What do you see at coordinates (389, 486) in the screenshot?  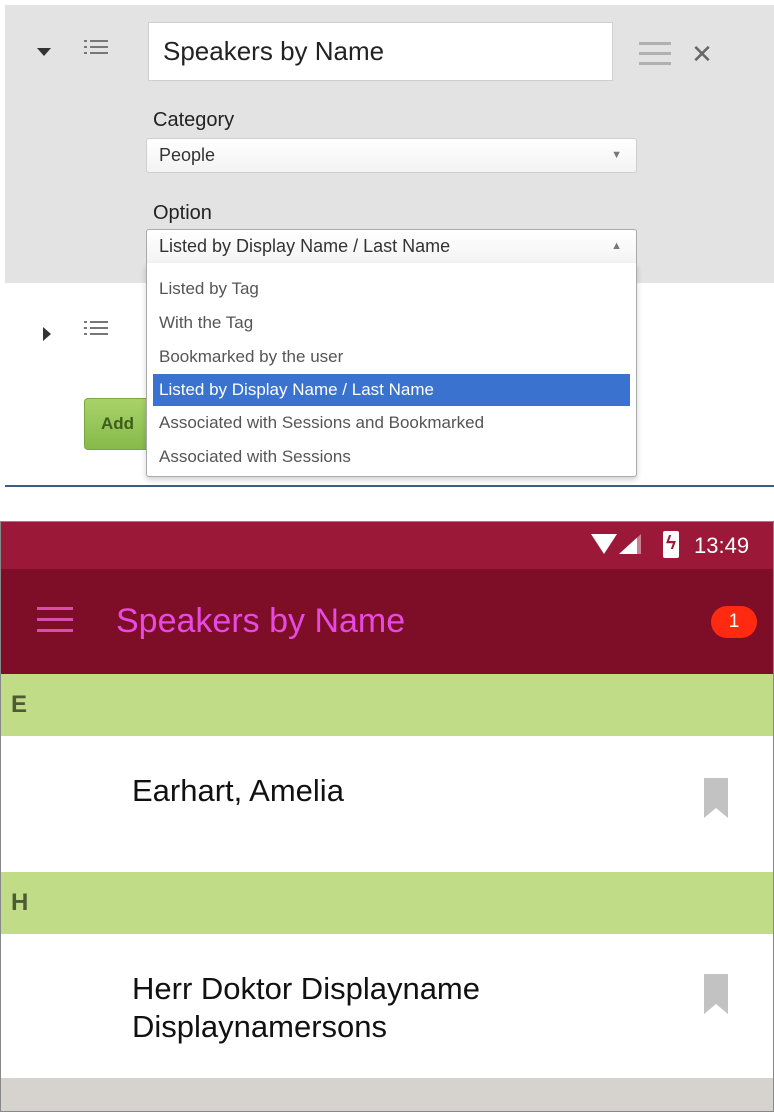 I see `divider` at bounding box center [389, 486].